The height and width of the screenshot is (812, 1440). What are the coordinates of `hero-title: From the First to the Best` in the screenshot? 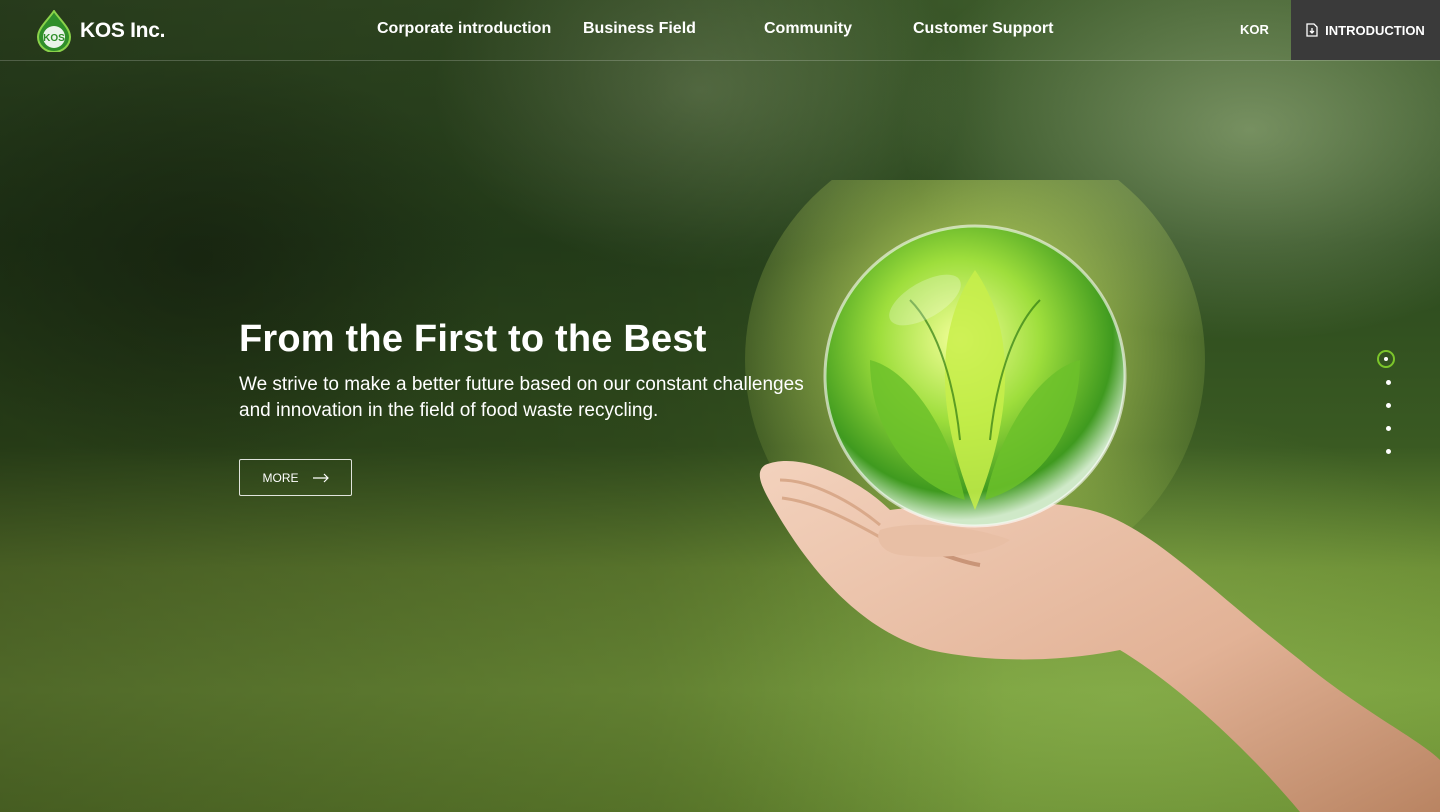 It's located at (473, 339).